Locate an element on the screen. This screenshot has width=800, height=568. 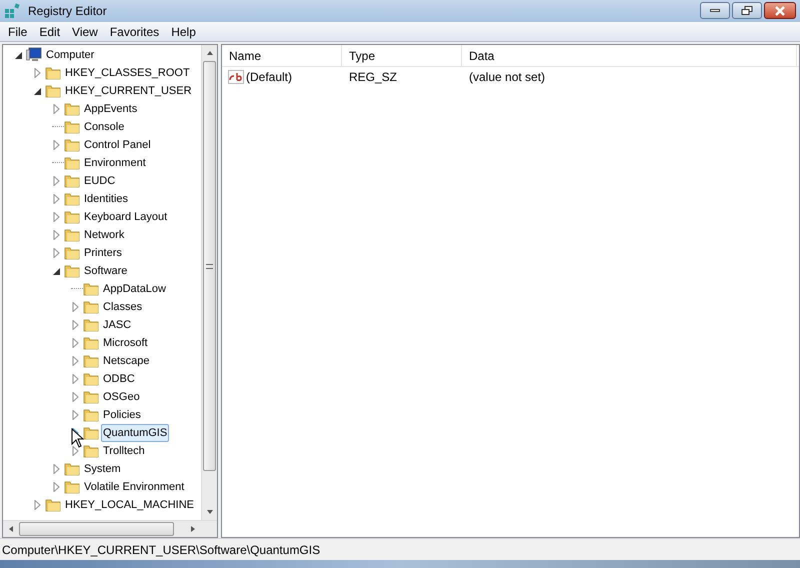
tree-item: AppDataLow is located at coordinates (134, 289).